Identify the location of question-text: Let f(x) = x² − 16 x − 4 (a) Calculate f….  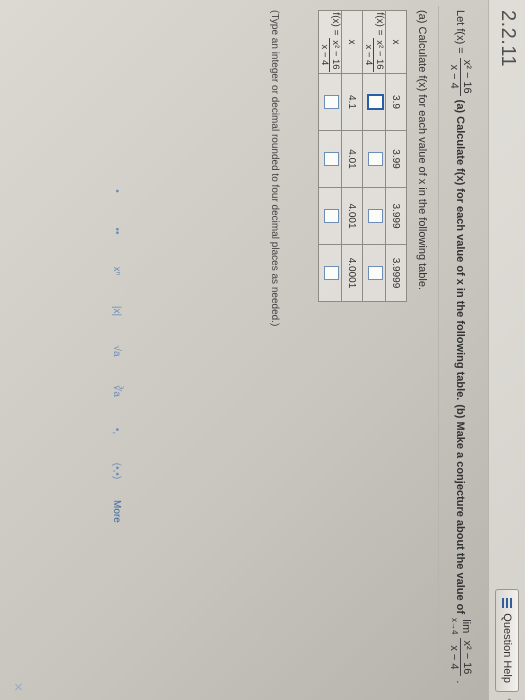
(460, 350).